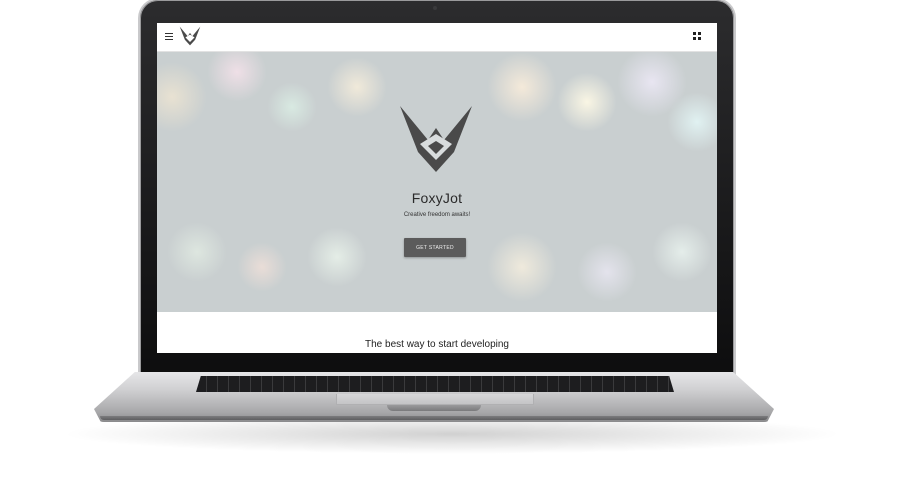  I want to click on app-title: FoxyJot, so click(437, 198).